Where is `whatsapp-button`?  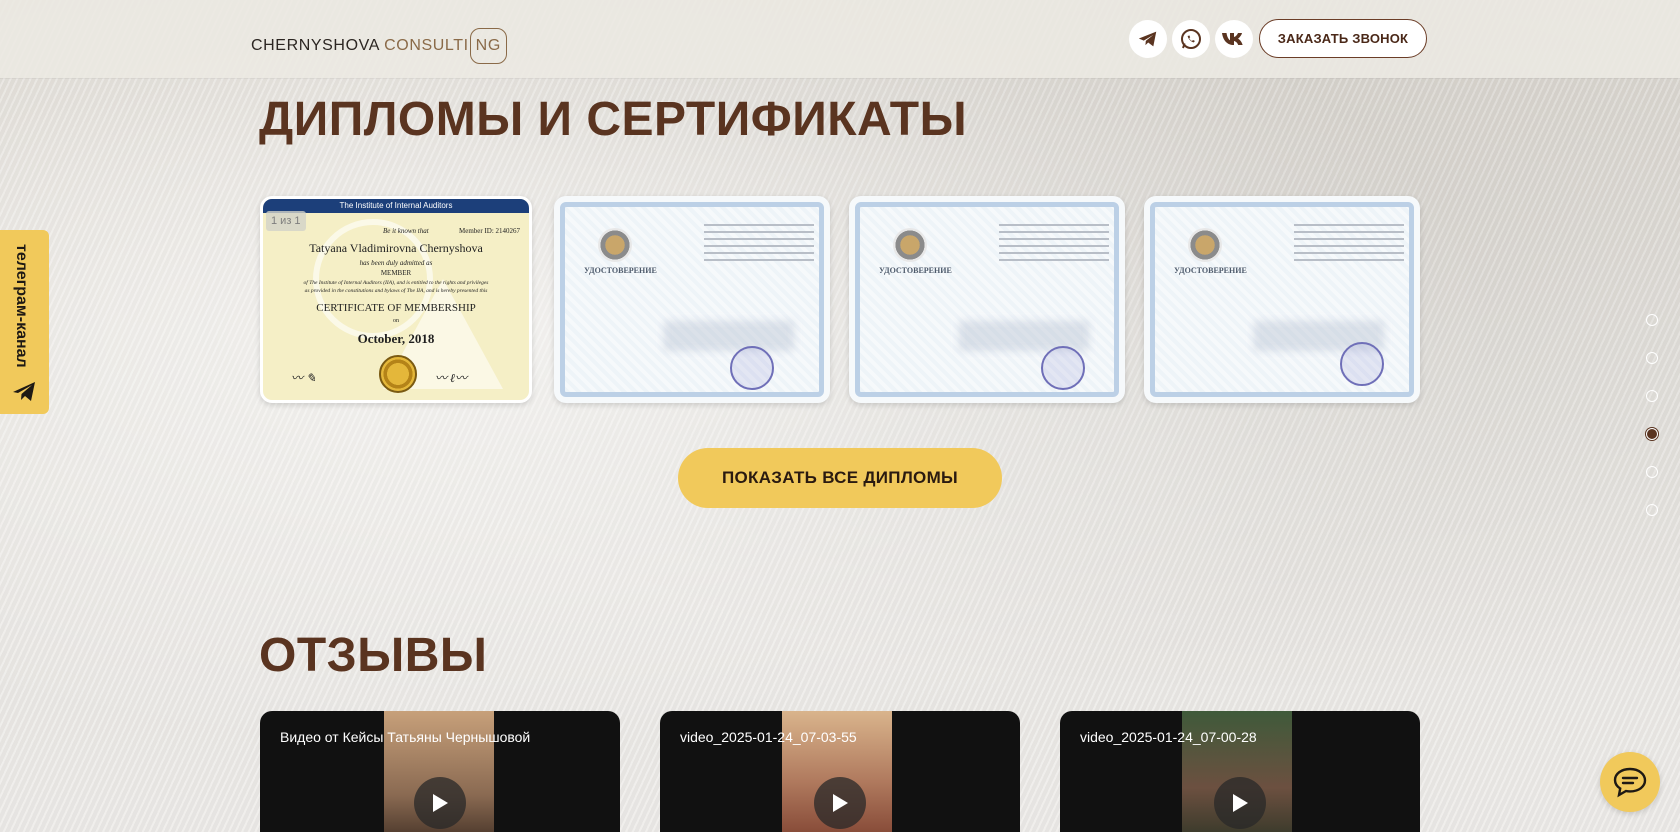 whatsapp-button is located at coordinates (1191, 39).